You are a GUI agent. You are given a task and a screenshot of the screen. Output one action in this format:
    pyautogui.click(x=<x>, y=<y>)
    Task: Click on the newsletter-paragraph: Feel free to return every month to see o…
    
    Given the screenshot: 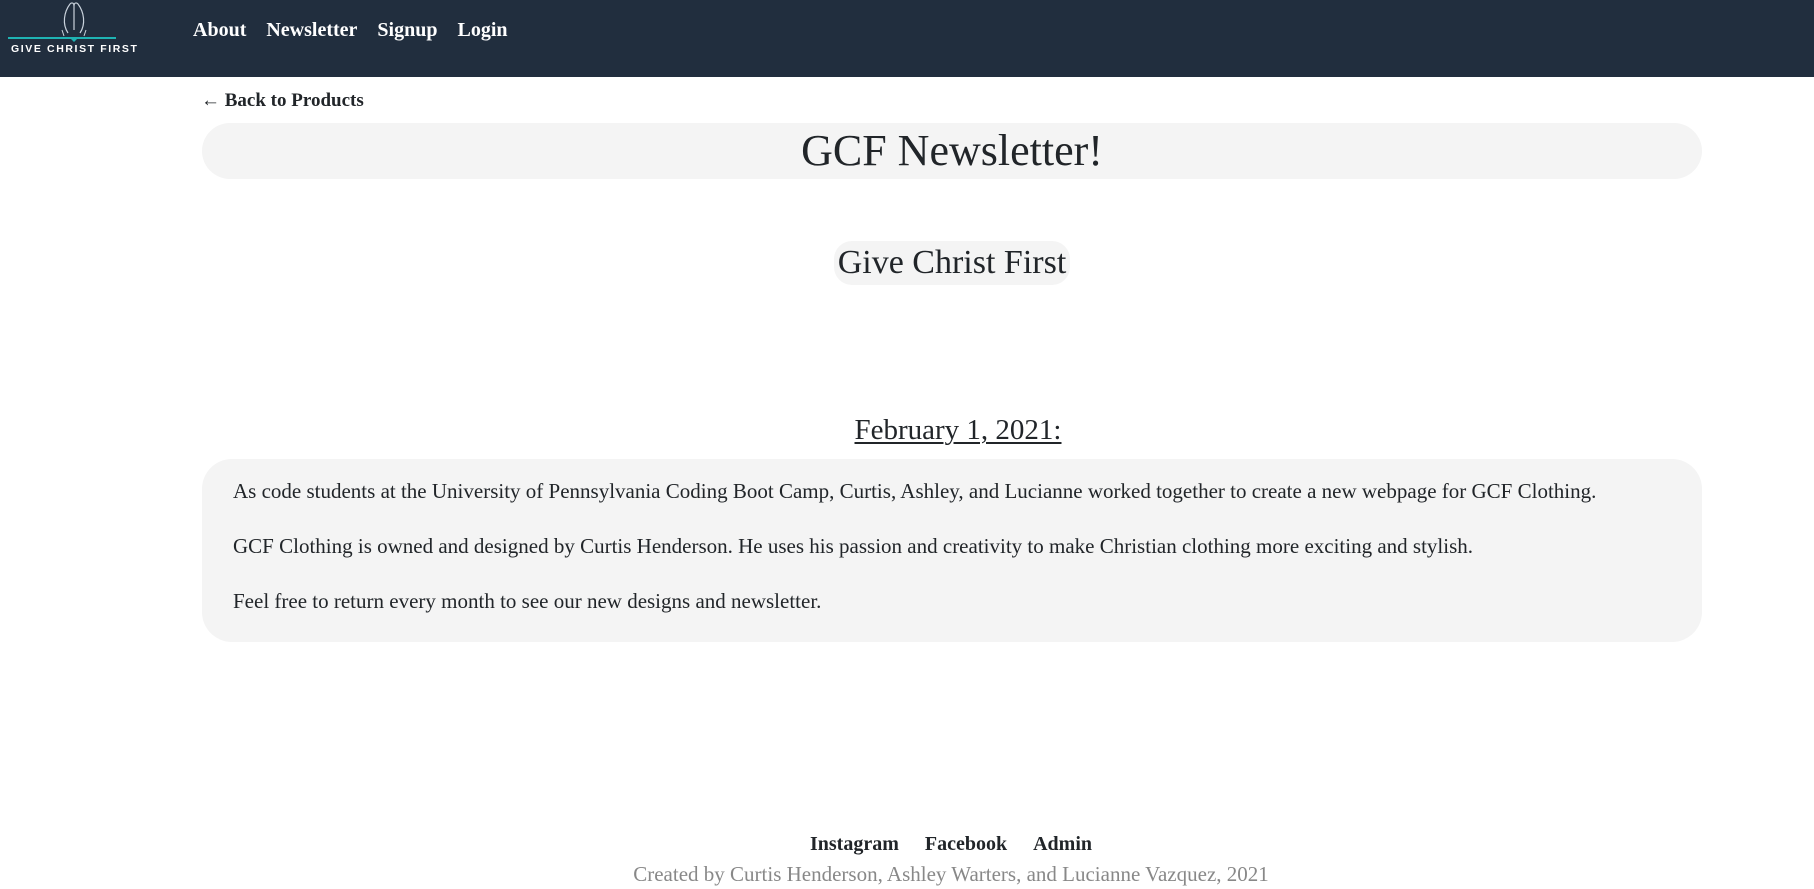 What is the action you would take?
    pyautogui.click(x=527, y=601)
    